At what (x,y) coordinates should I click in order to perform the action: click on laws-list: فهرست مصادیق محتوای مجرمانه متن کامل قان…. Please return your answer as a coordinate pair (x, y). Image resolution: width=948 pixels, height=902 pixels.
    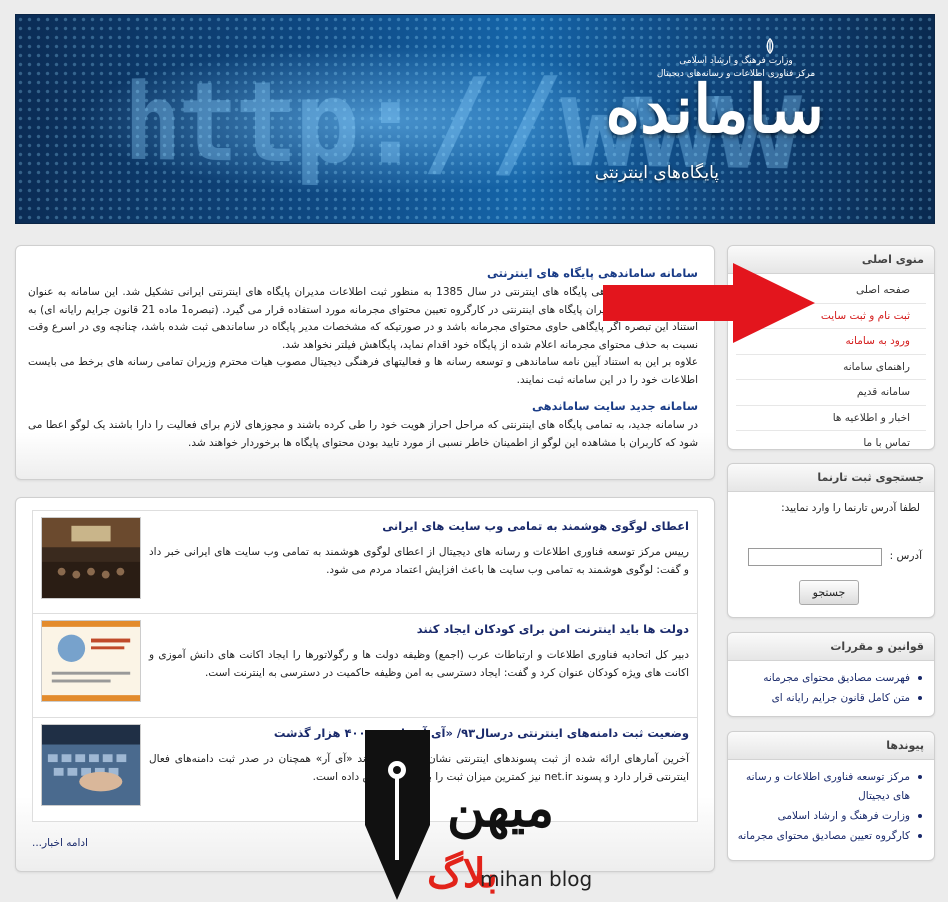
    Looking at the image, I should click on (831, 684).